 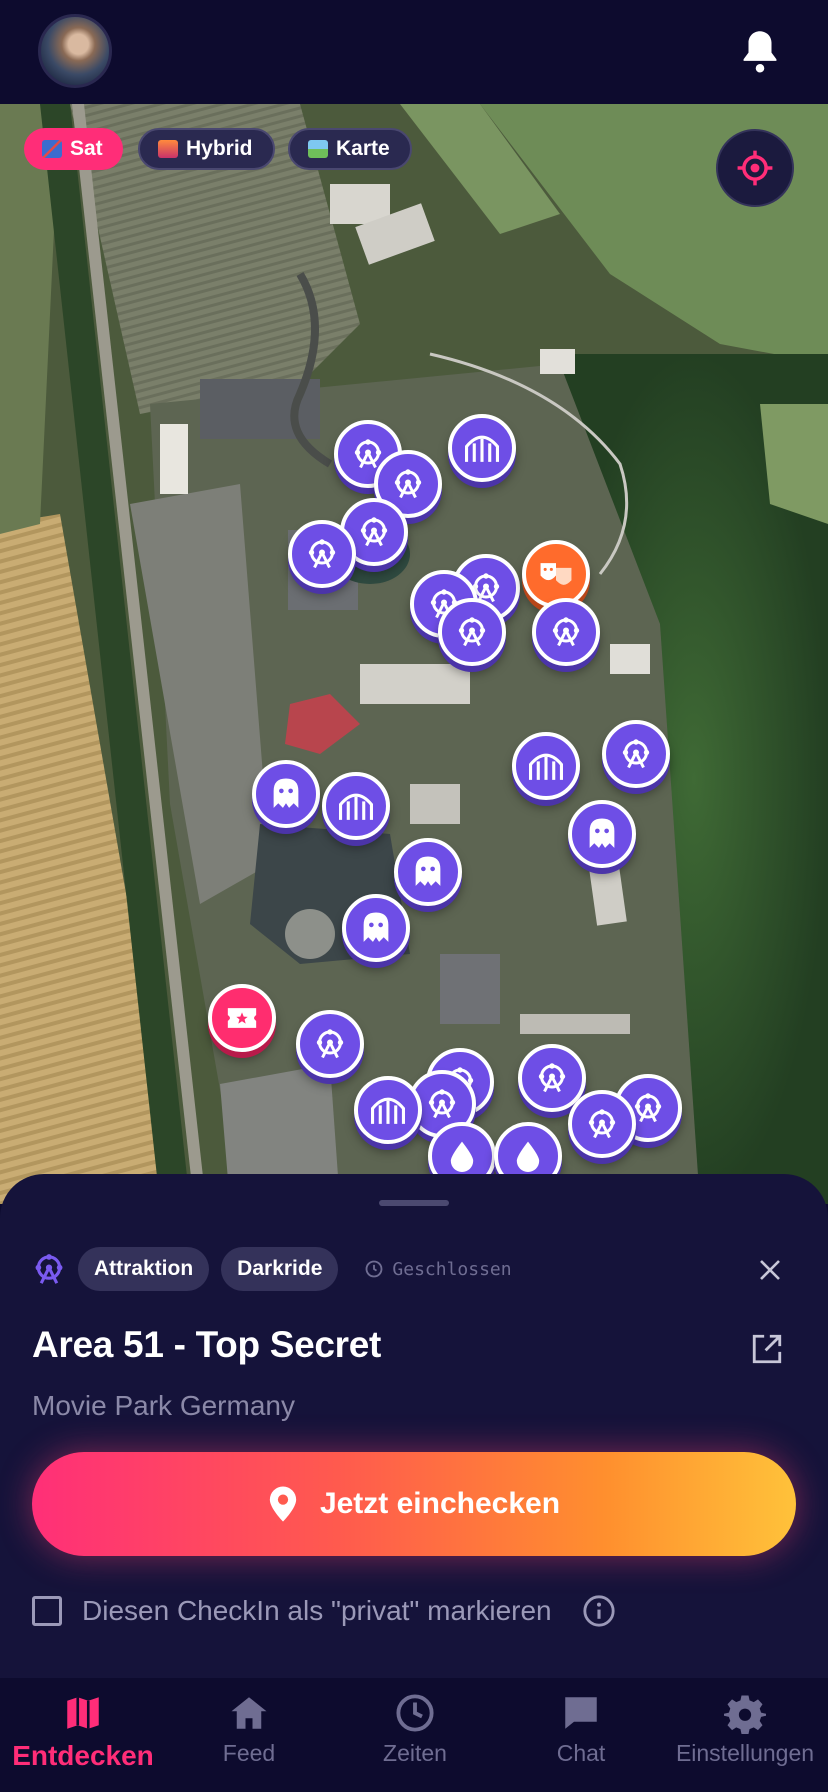 What do you see at coordinates (599, 1611) in the screenshot?
I see `info-icon` at bounding box center [599, 1611].